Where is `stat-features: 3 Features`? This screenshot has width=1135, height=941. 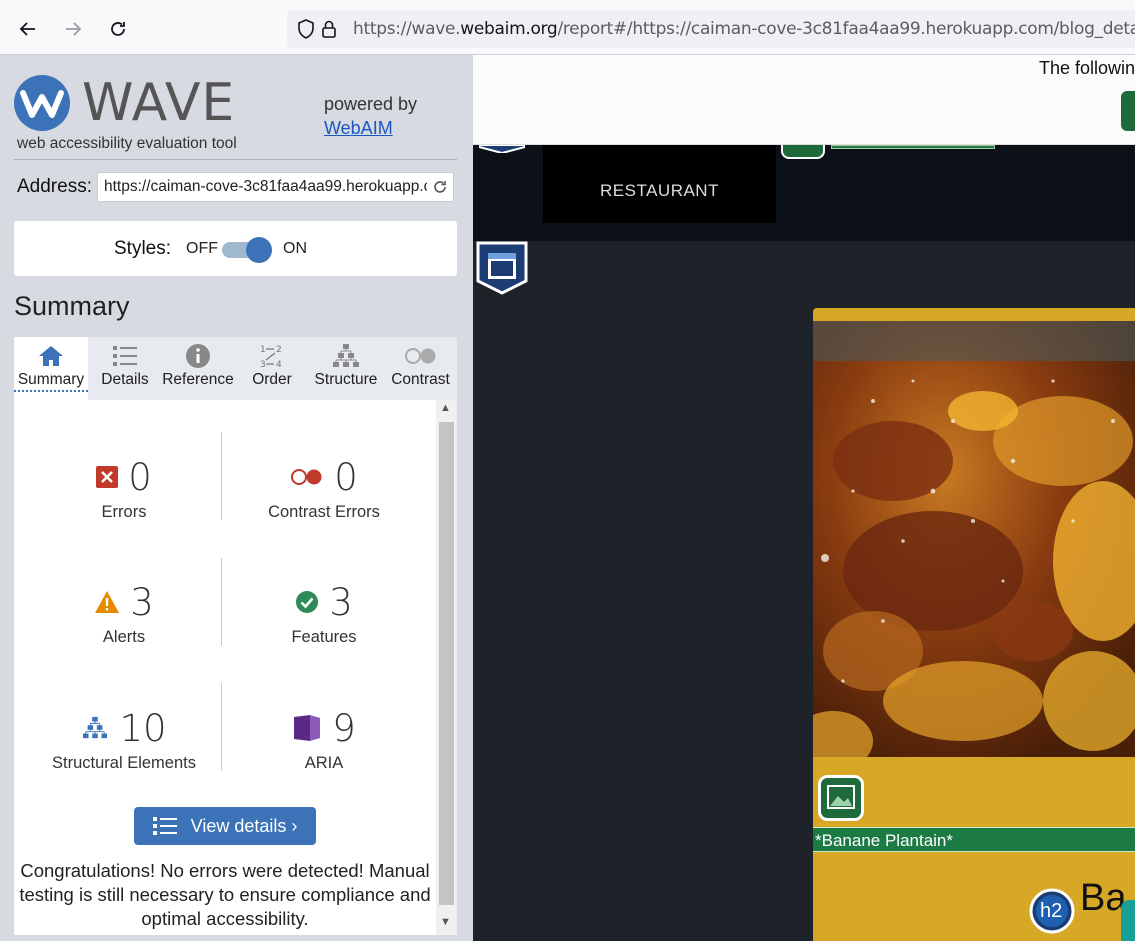 stat-features: 3 Features is located at coordinates (324, 613).